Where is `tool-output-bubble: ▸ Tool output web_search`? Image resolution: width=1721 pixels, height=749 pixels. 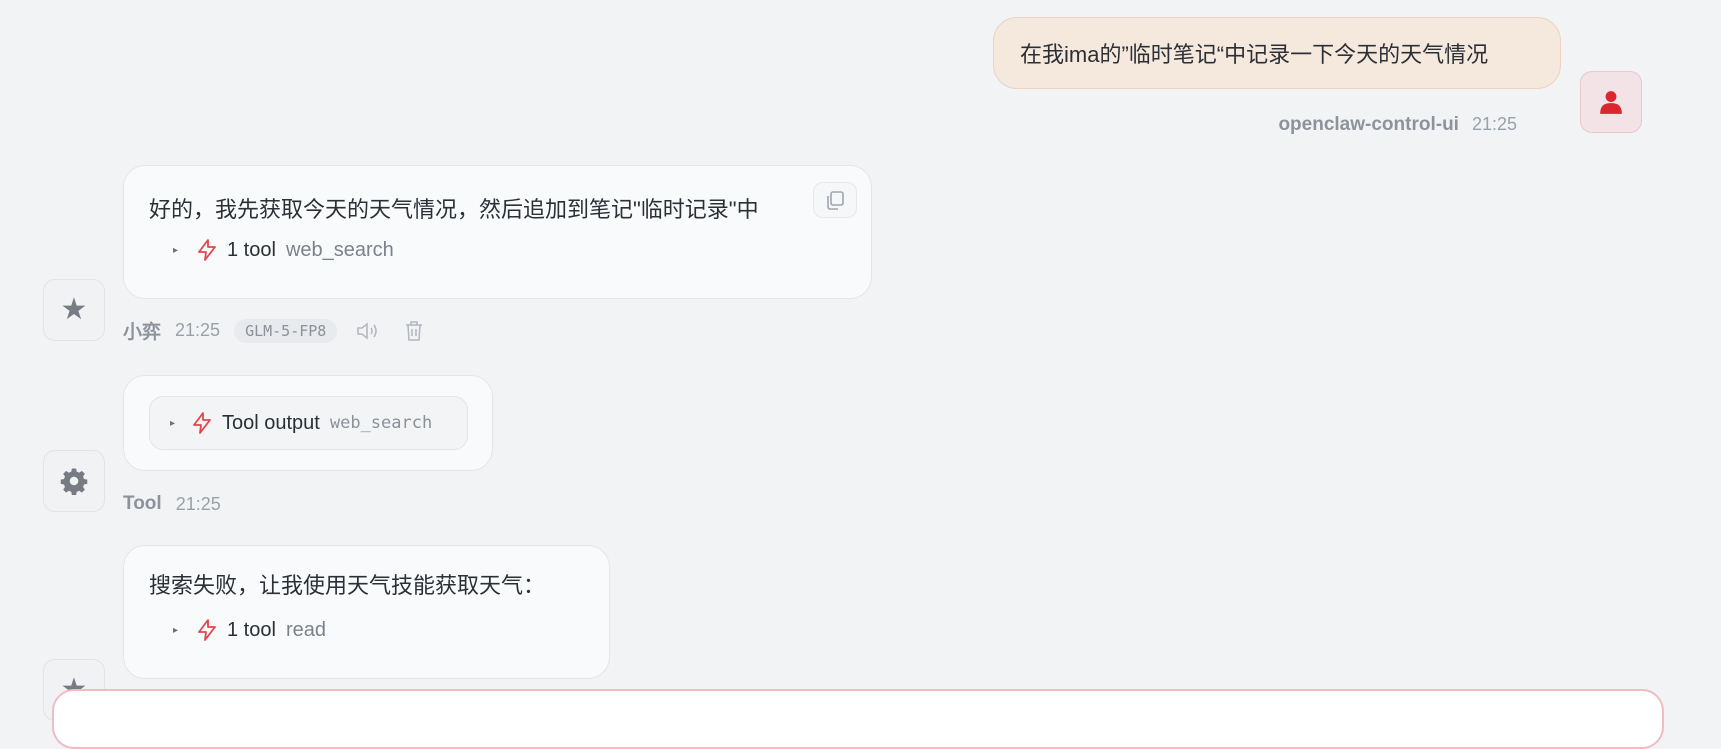 tool-output-bubble: ▸ Tool output web_search is located at coordinates (308, 423).